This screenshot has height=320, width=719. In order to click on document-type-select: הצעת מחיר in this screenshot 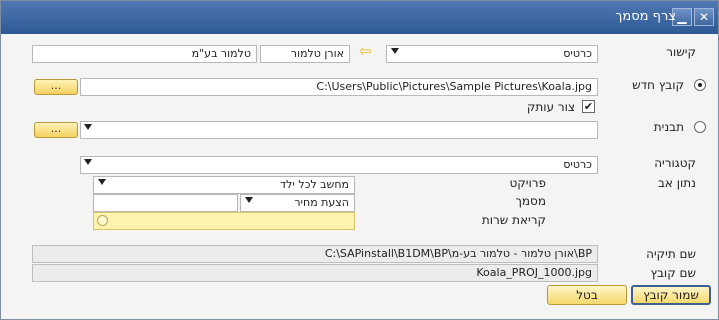, I will do `click(297, 203)`.